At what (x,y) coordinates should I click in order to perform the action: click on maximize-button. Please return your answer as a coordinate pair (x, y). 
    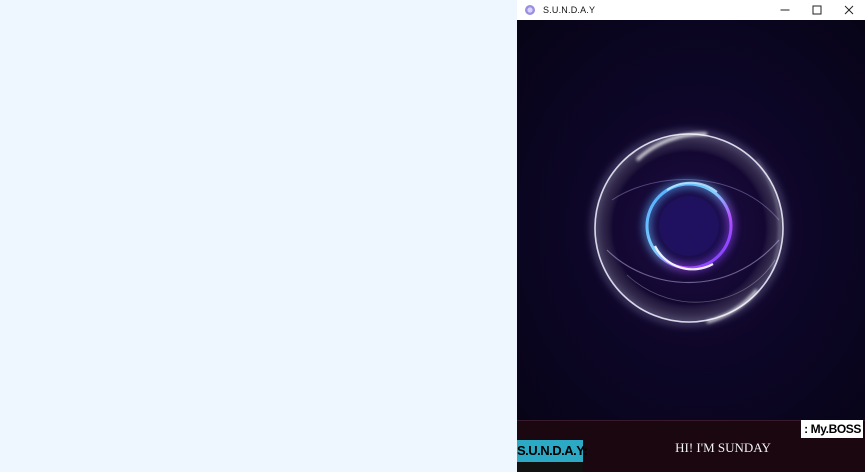
    Looking at the image, I should click on (817, 10).